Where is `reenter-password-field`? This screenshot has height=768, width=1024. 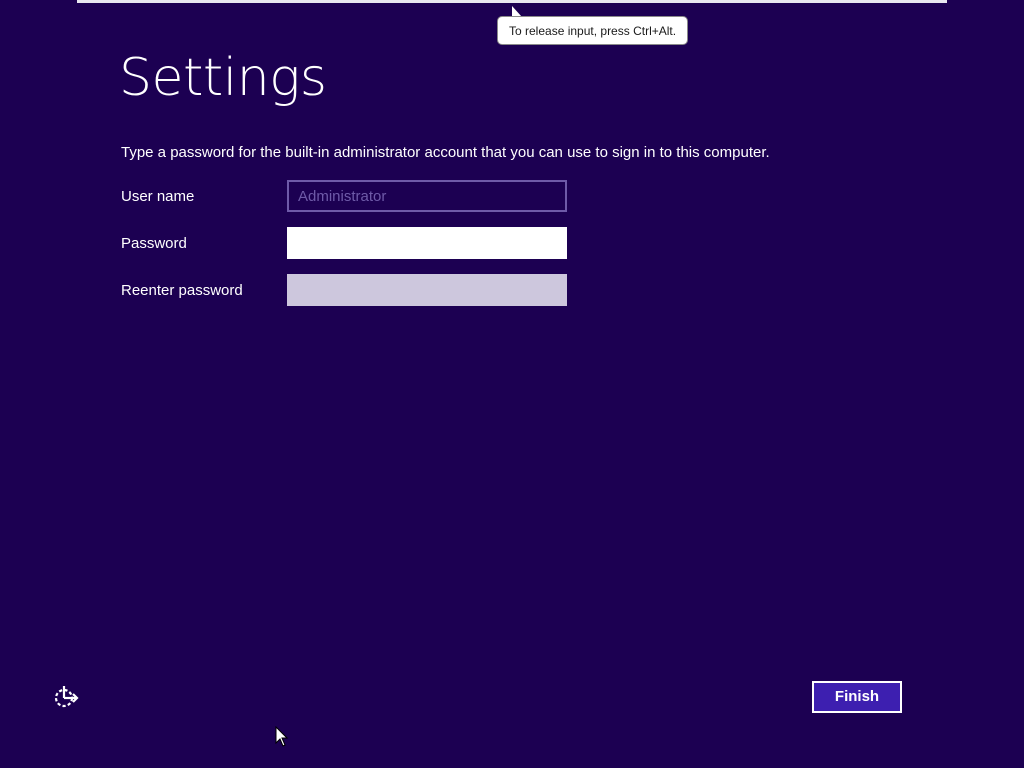 reenter-password-field is located at coordinates (427, 290).